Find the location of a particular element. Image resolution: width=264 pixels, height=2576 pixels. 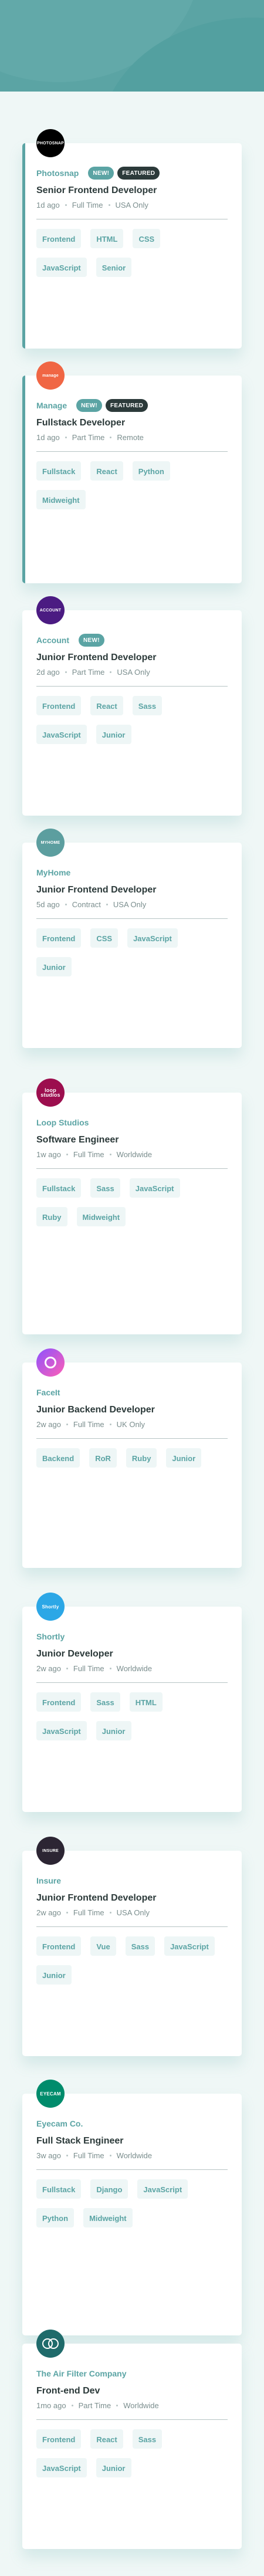

job-title: Junior Backend Developer is located at coordinates (132, 1410).